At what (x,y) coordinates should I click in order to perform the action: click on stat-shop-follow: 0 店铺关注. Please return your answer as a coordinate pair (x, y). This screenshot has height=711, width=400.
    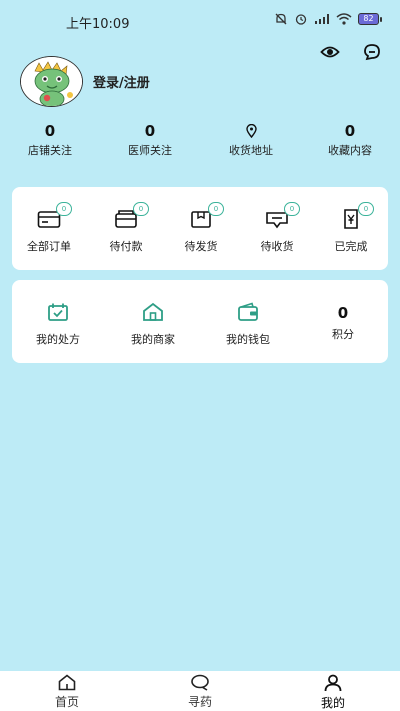
    Looking at the image, I should click on (50, 140).